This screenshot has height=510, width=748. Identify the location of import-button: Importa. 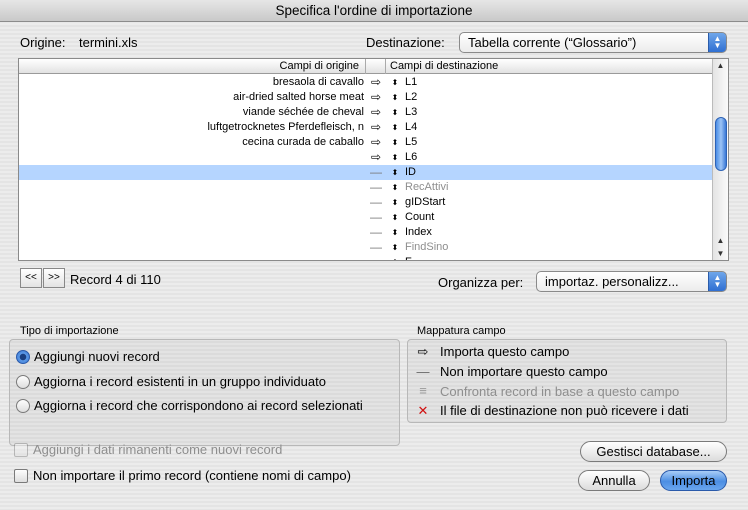
(693, 480).